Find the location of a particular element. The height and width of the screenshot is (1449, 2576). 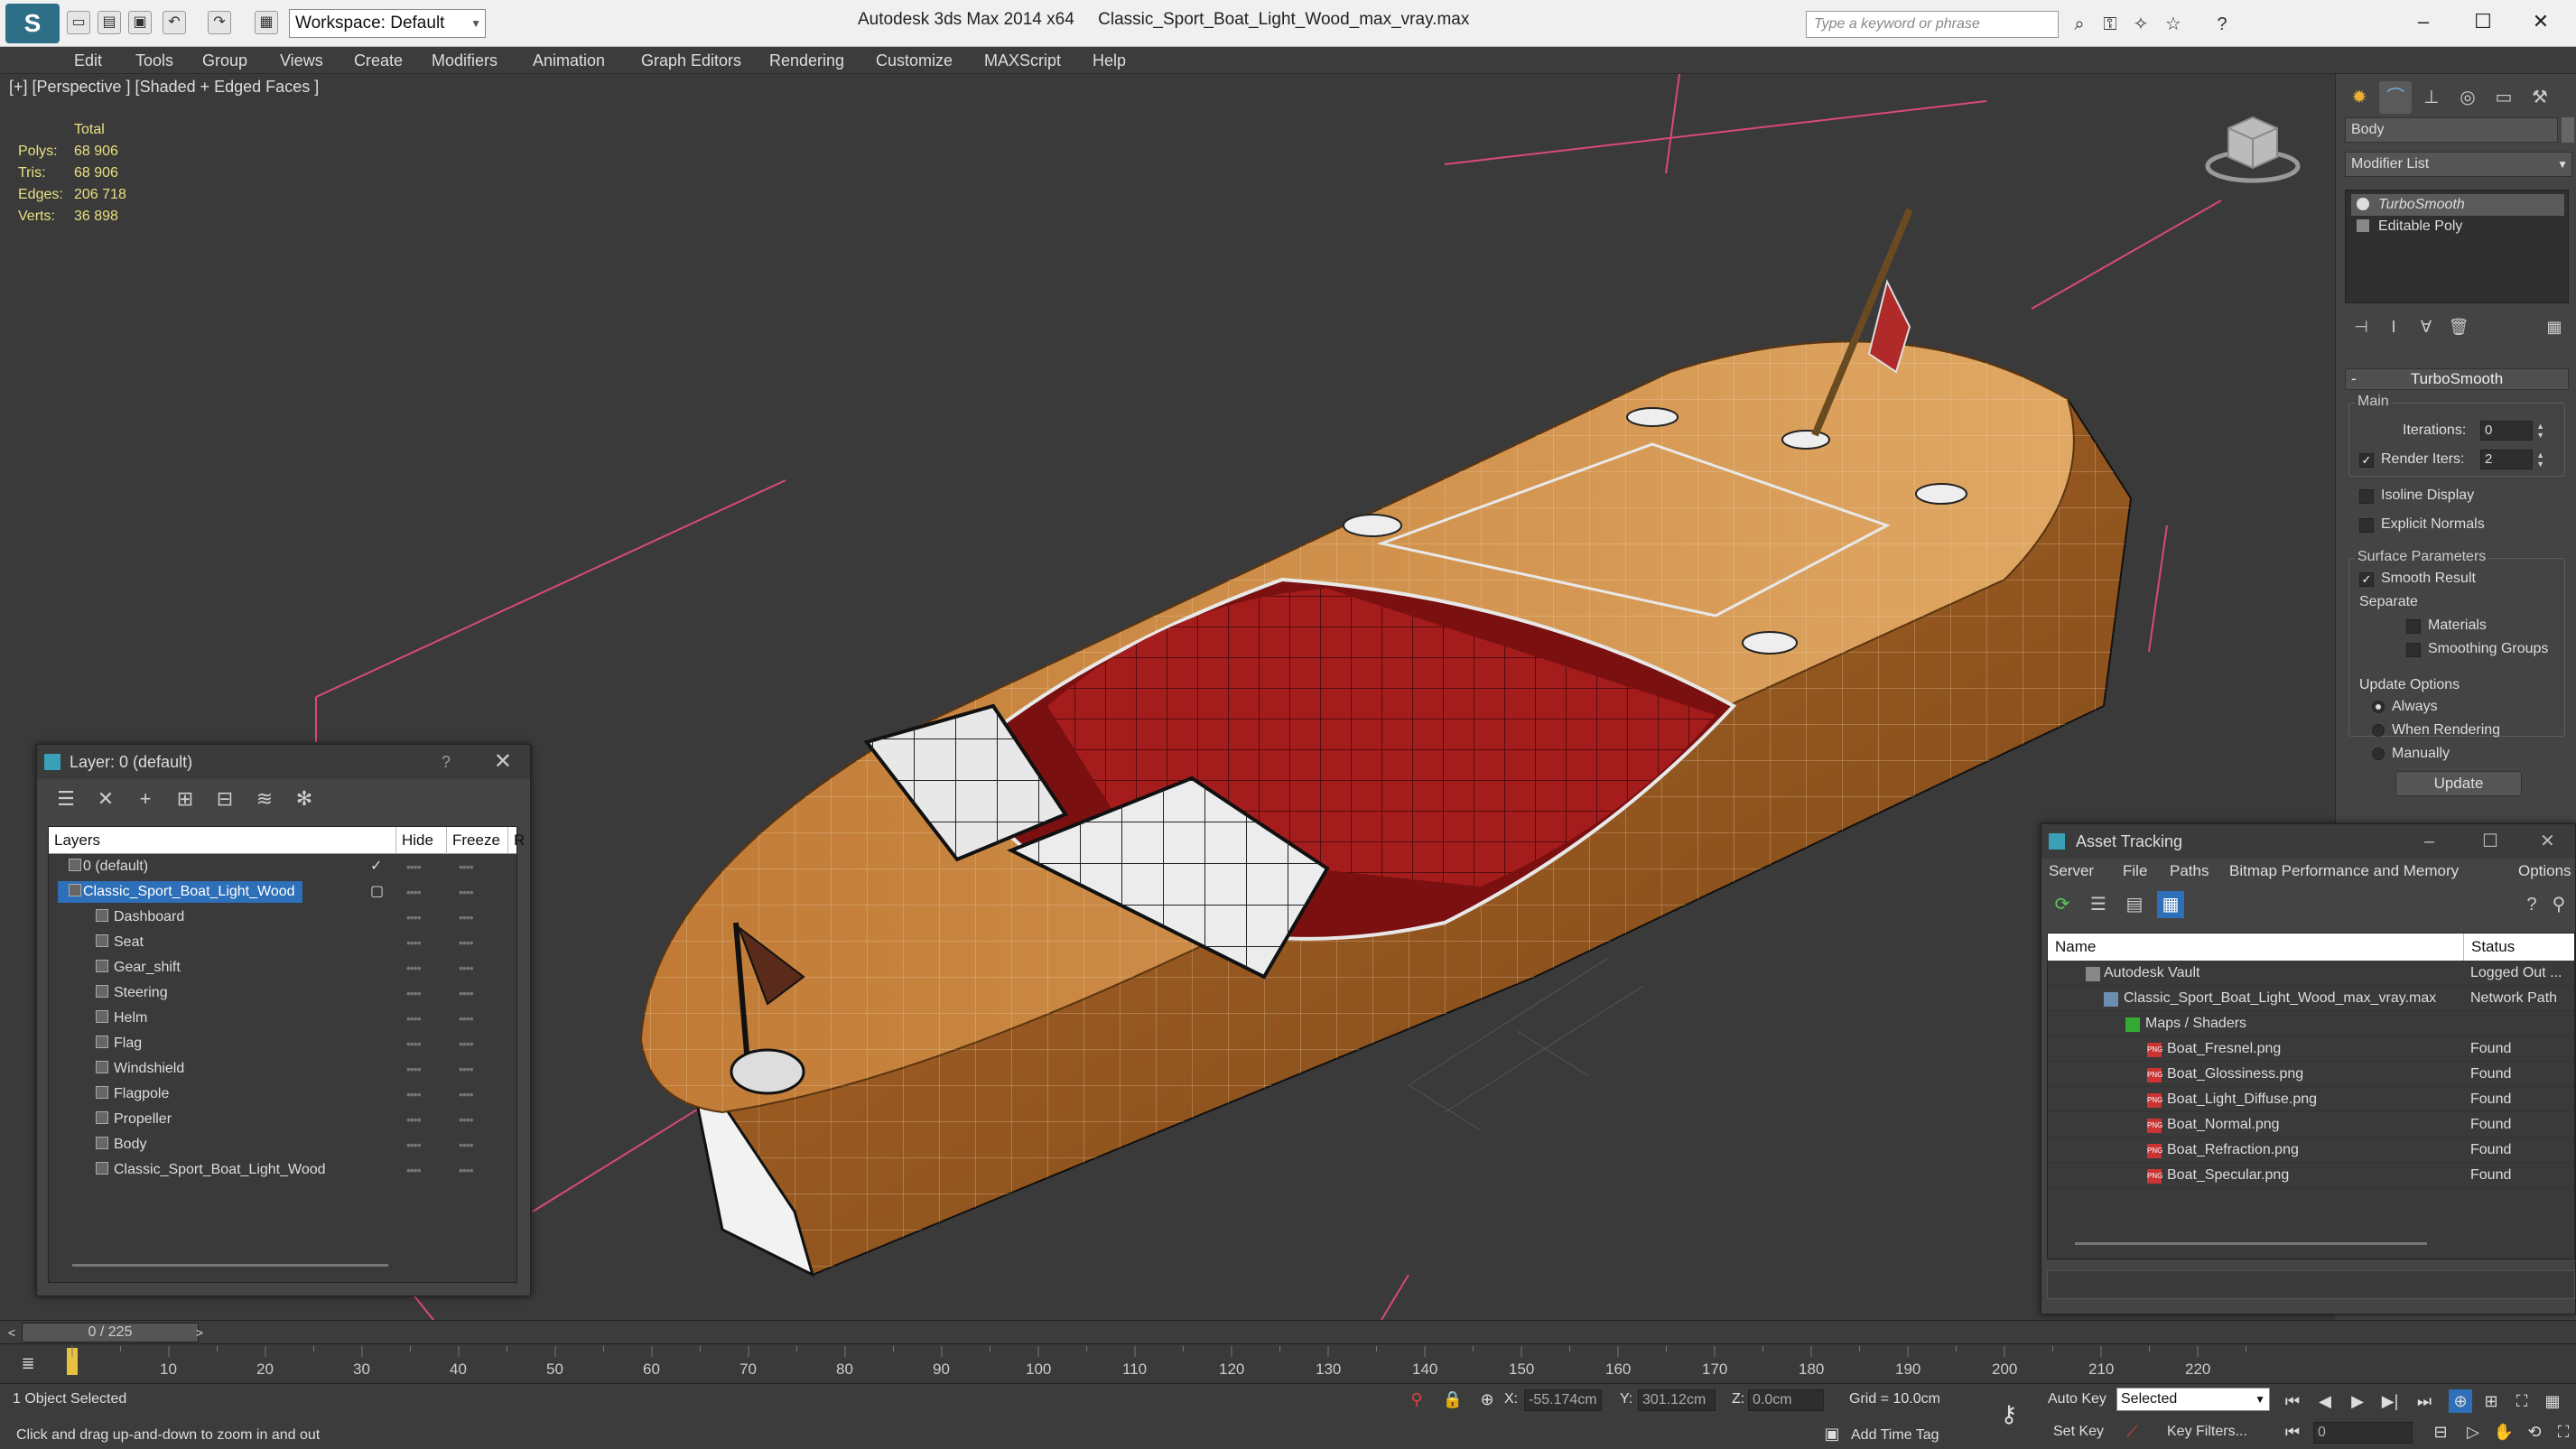

col-name: Name is located at coordinates (2072, 947).